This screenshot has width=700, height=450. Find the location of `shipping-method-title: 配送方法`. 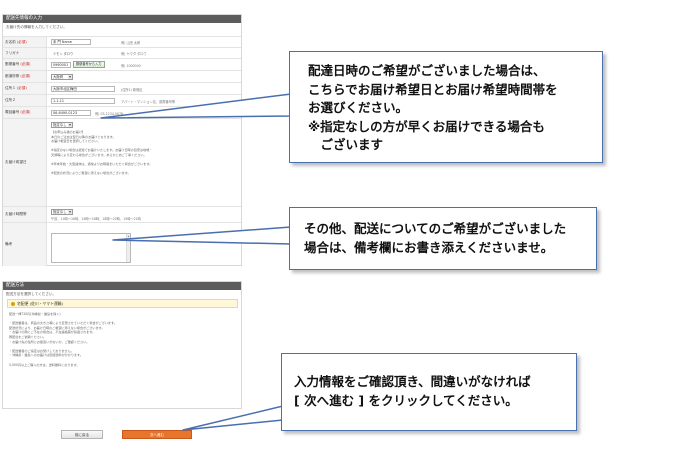

shipping-method-title: 配送方法 is located at coordinates (122, 286).